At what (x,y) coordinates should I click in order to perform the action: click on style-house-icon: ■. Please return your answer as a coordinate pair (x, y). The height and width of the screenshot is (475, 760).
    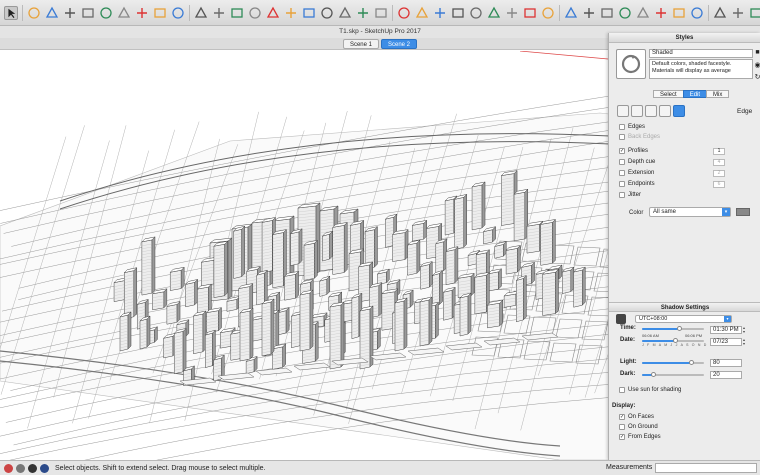
    Looking at the image, I should click on (757, 52).